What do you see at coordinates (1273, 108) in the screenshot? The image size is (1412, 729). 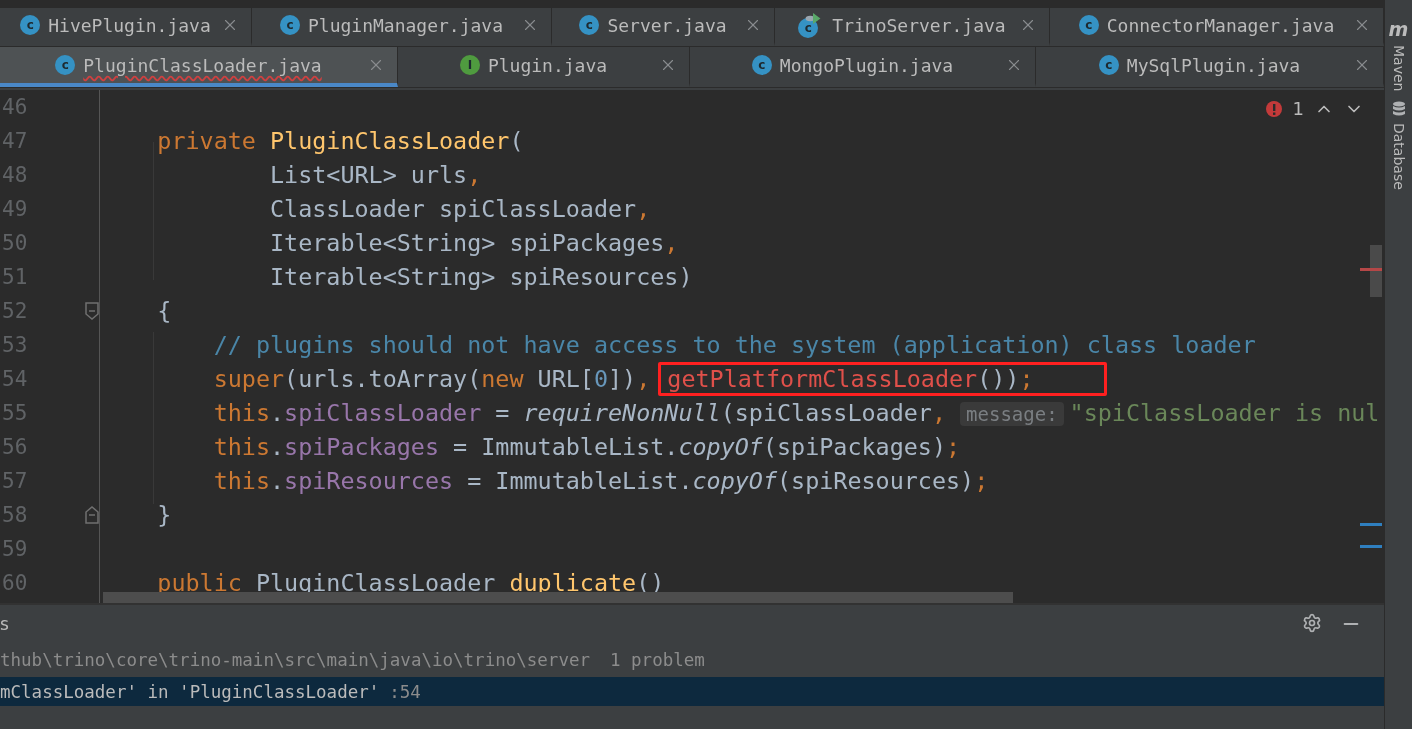 I see `error-icon` at bounding box center [1273, 108].